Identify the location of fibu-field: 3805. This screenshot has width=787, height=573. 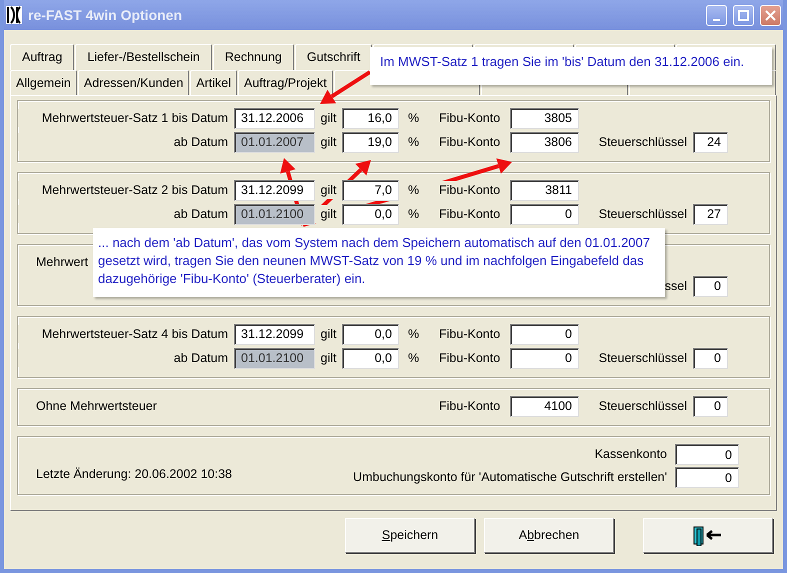
(544, 118).